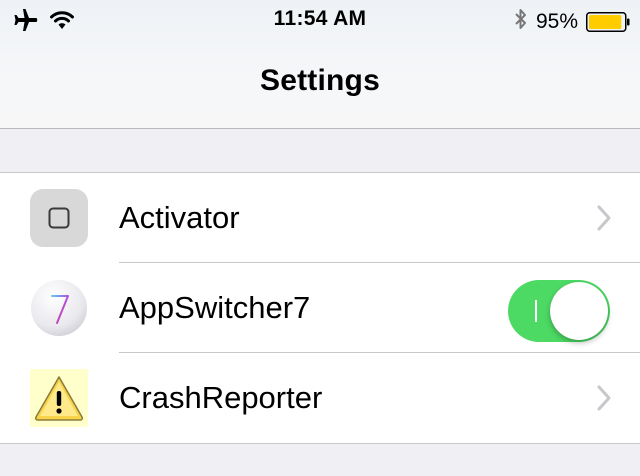 The height and width of the screenshot is (476, 640). I want to click on appswitcher7-toggle, so click(559, 311).